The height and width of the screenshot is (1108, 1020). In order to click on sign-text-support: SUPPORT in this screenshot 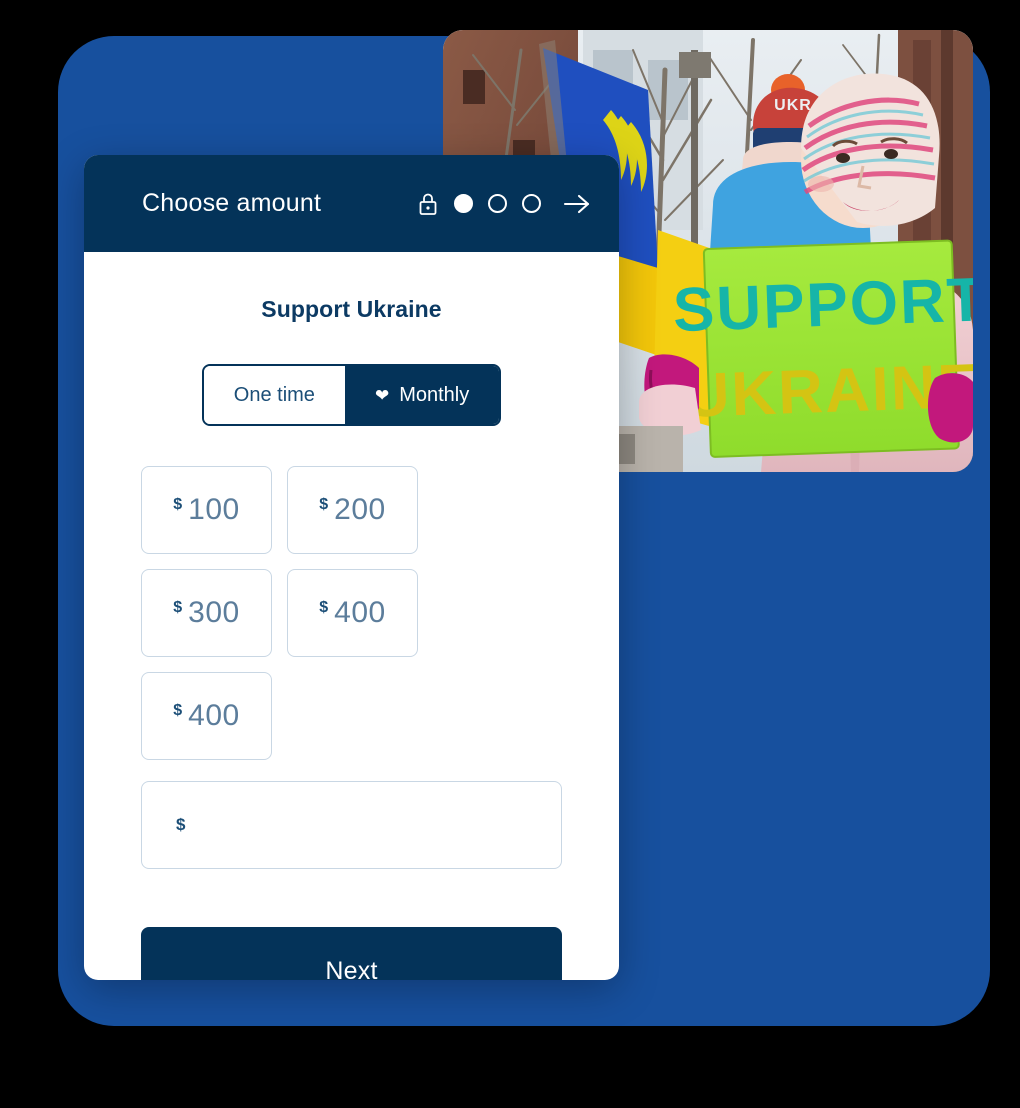, I will do `click(822, 305)`.